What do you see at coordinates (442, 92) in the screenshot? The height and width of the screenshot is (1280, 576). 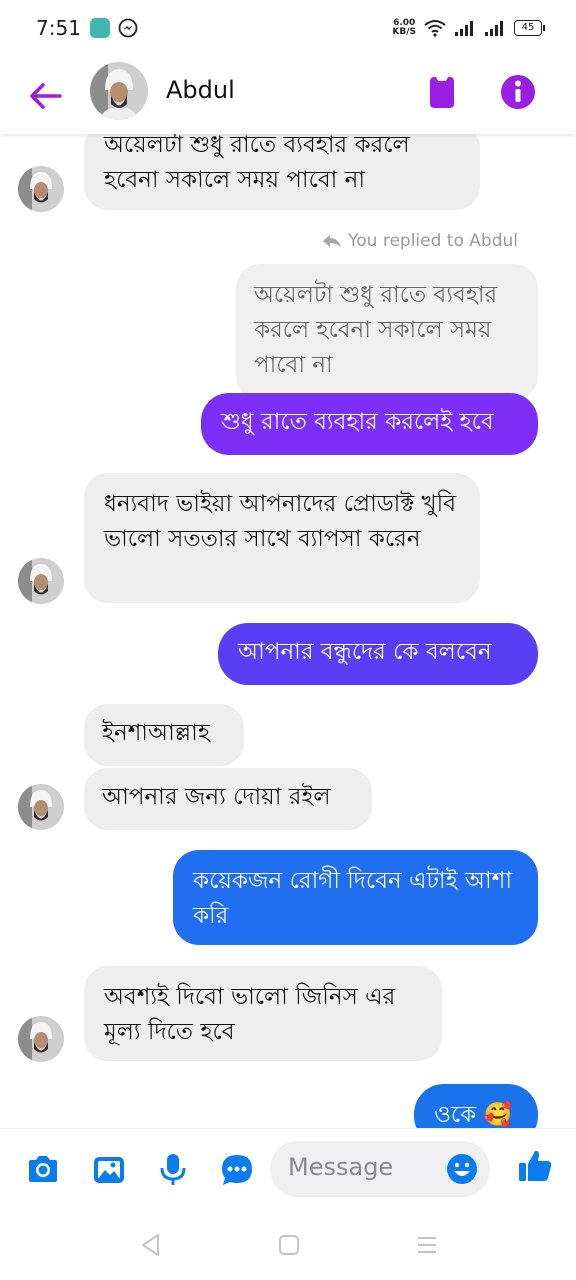 I see `phone-call-icon` at bounding box center [442, 92].